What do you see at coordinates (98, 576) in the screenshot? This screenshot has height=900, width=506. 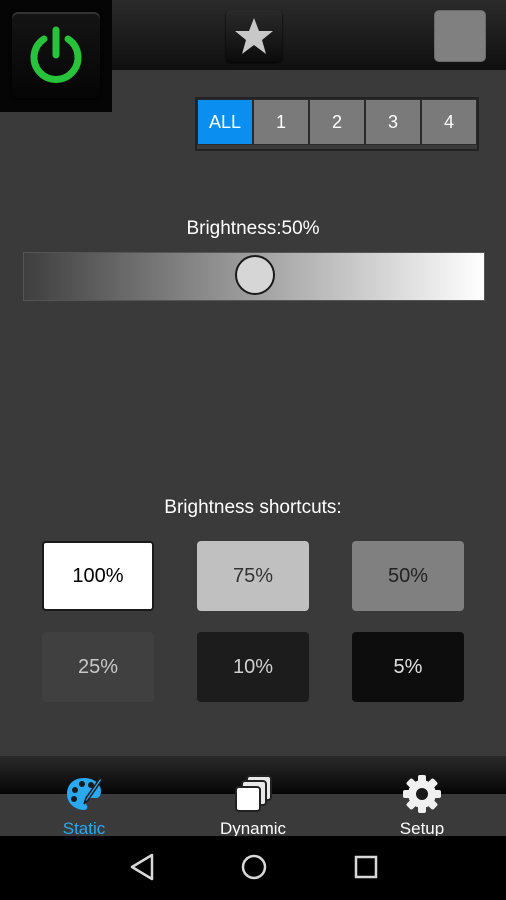 I see `shortcut-button: 100%` at bounding box center [98, 576].